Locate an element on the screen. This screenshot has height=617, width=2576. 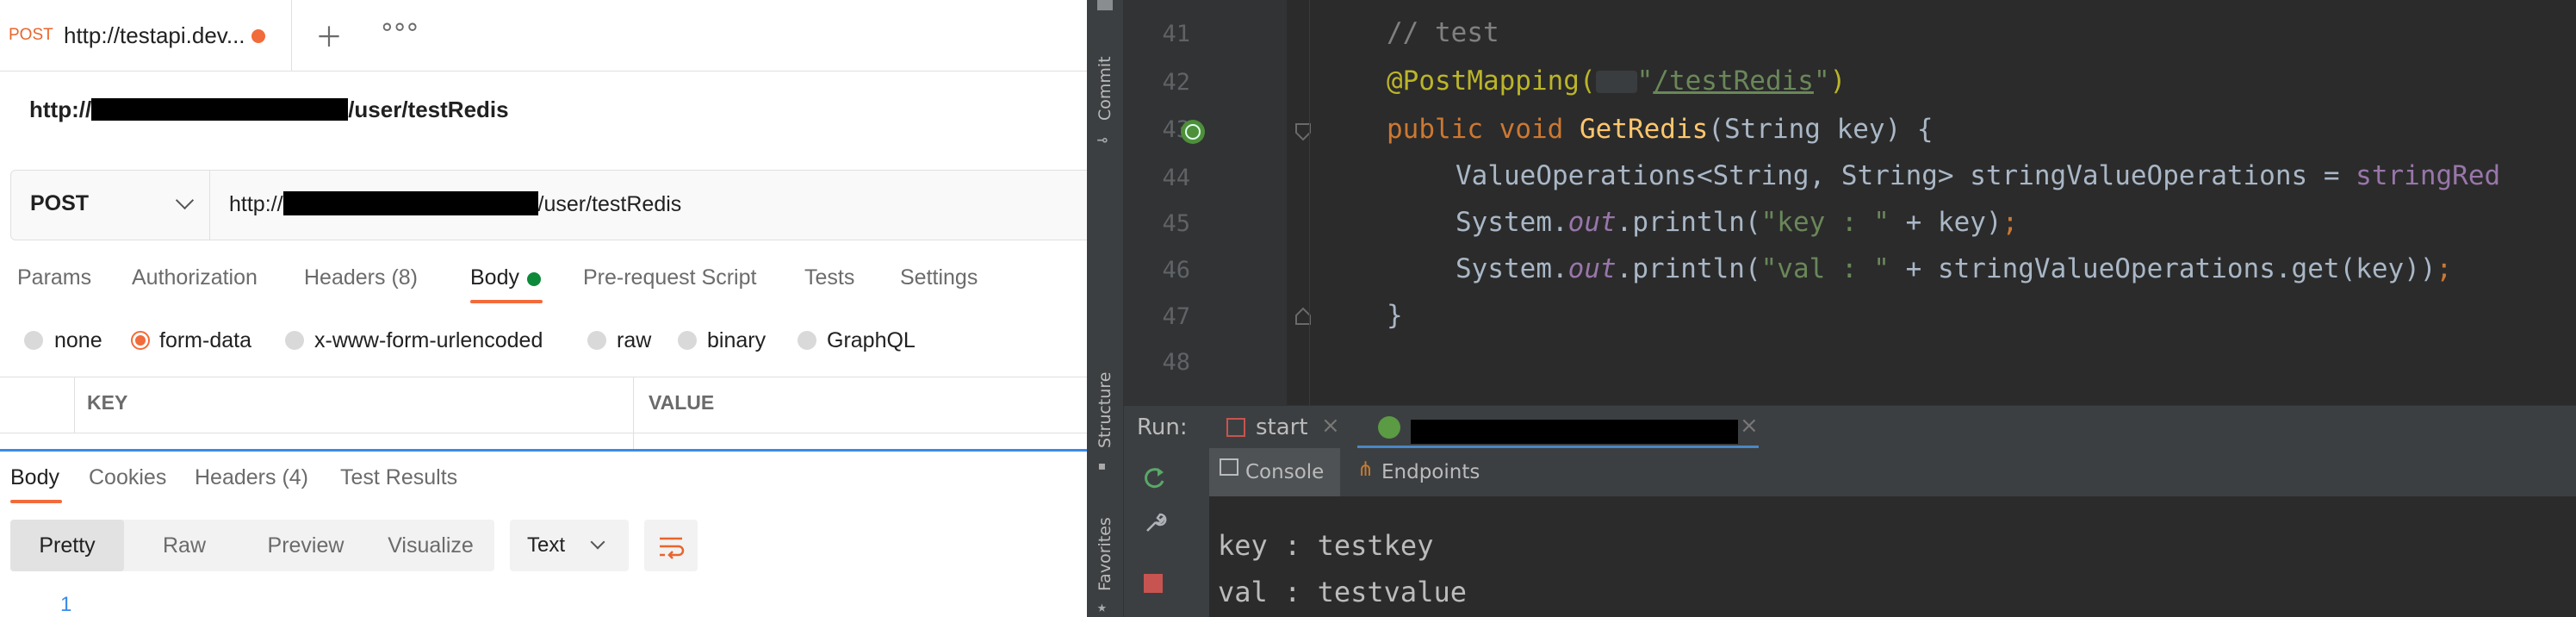
tab-params: Params is located at coordinates (54, 277).